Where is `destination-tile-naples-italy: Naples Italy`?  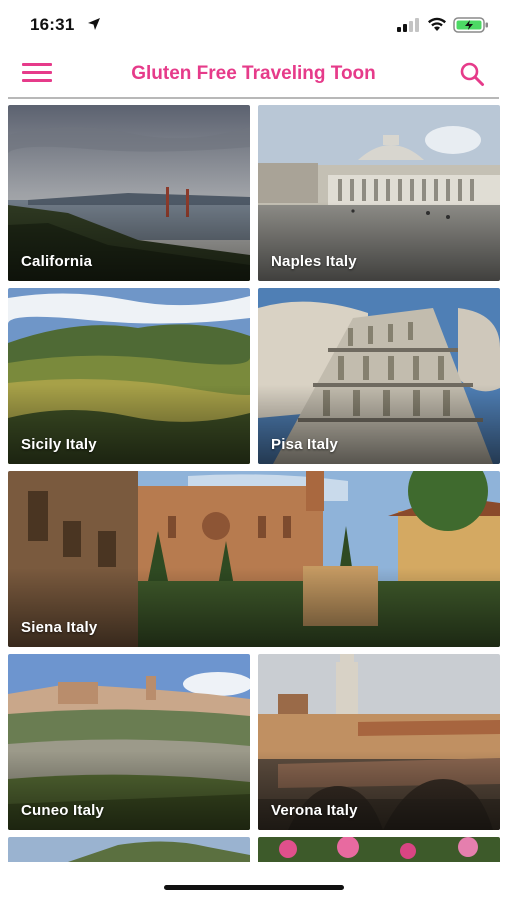
destination-tile-naples-italy: Naples Italy is located at coordinates (379, 193).